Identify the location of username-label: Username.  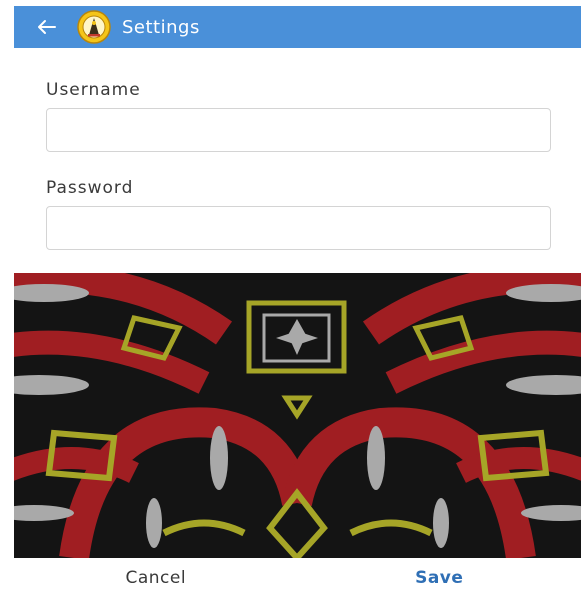
(93, 90).